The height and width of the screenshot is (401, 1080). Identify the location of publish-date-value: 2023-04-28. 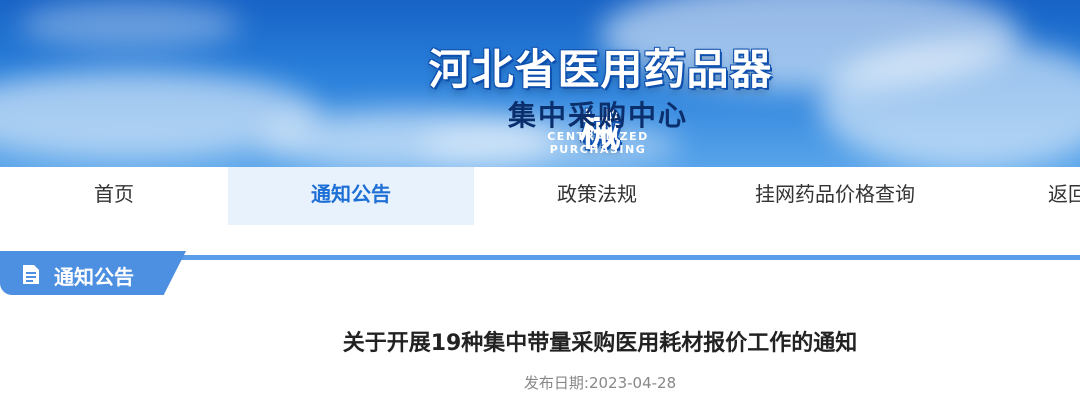
(632, 383).